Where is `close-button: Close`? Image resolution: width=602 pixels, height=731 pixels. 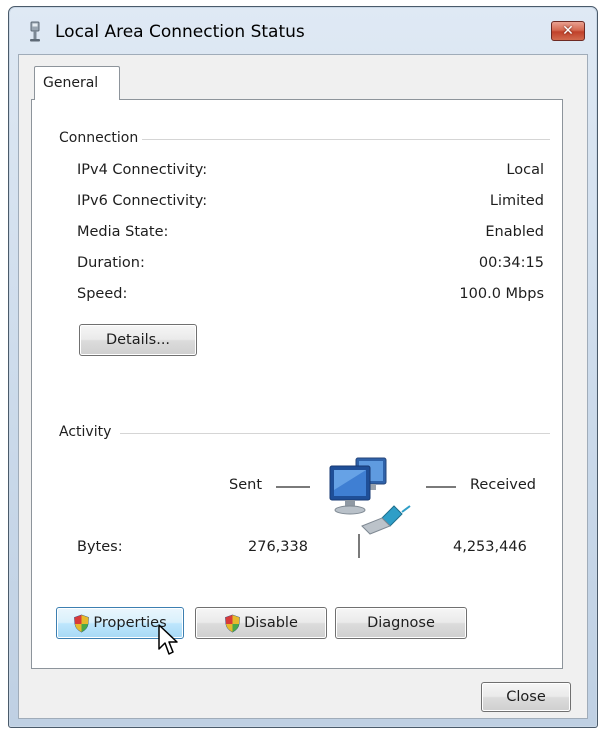 close-button: Close is located at coordinates (526, 697).